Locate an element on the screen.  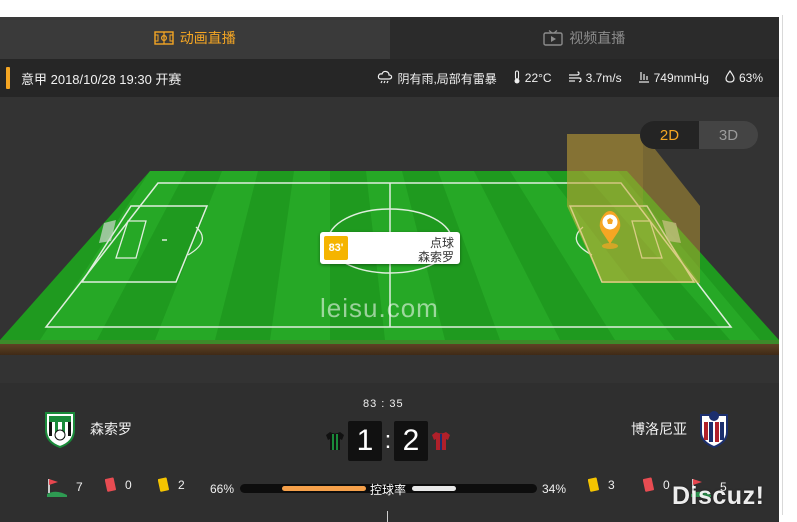
ball-marker-icon is located at coordinates (610, 230).